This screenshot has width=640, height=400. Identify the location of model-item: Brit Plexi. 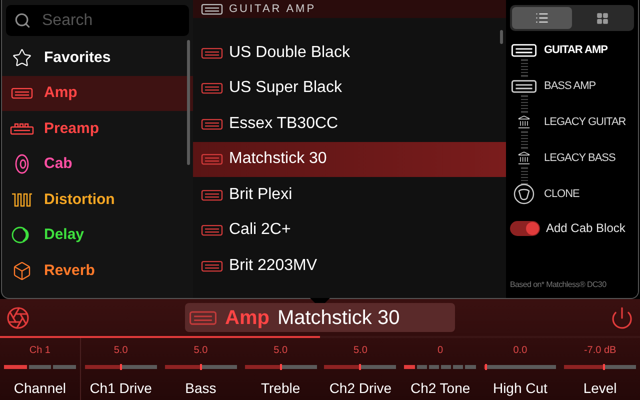
(349, 194).